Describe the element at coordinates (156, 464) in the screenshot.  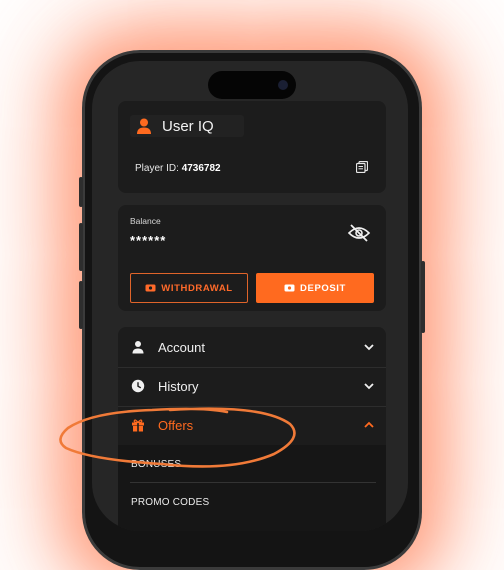
I see `submenu-item-bonuses: BONUSES` at that location.